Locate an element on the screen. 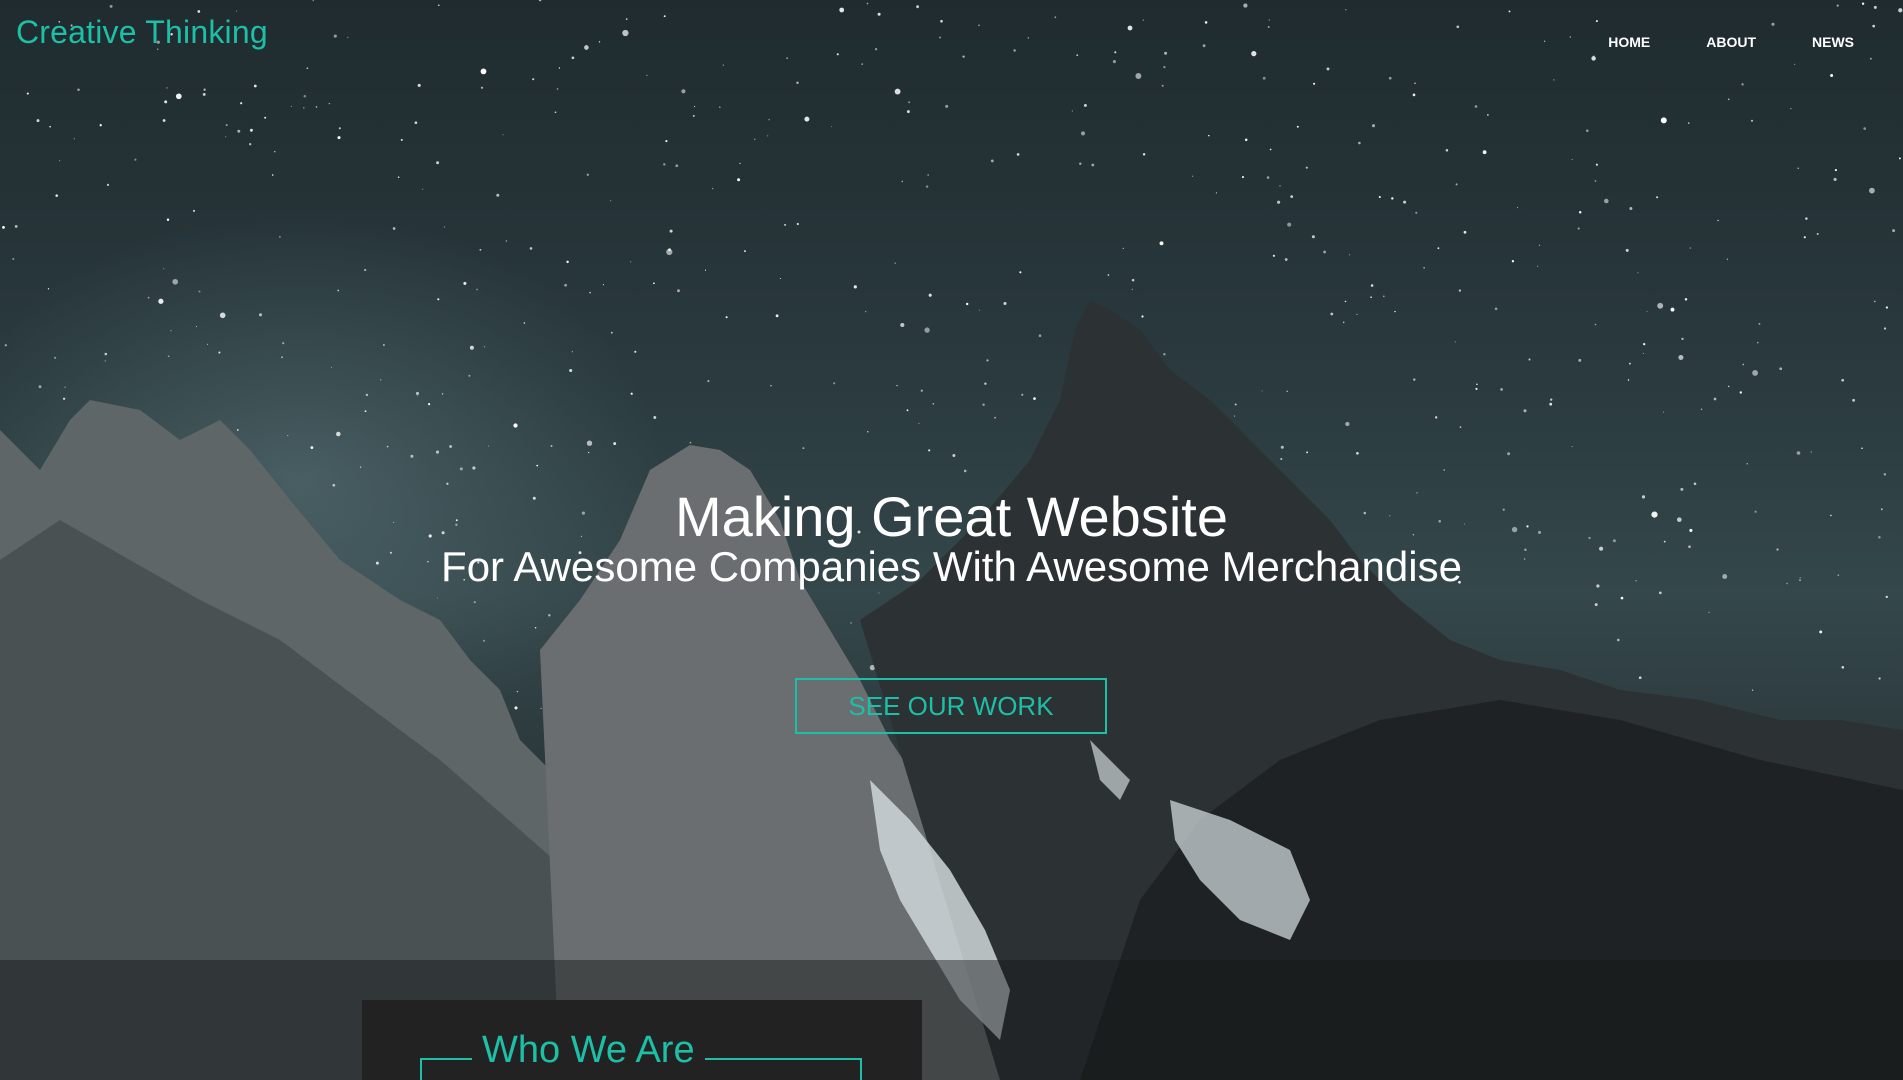 Image resolution: width=1903 pixels, height=1080 pixels. hero-headline: Making Great Website is located at coordinates (951, 516).